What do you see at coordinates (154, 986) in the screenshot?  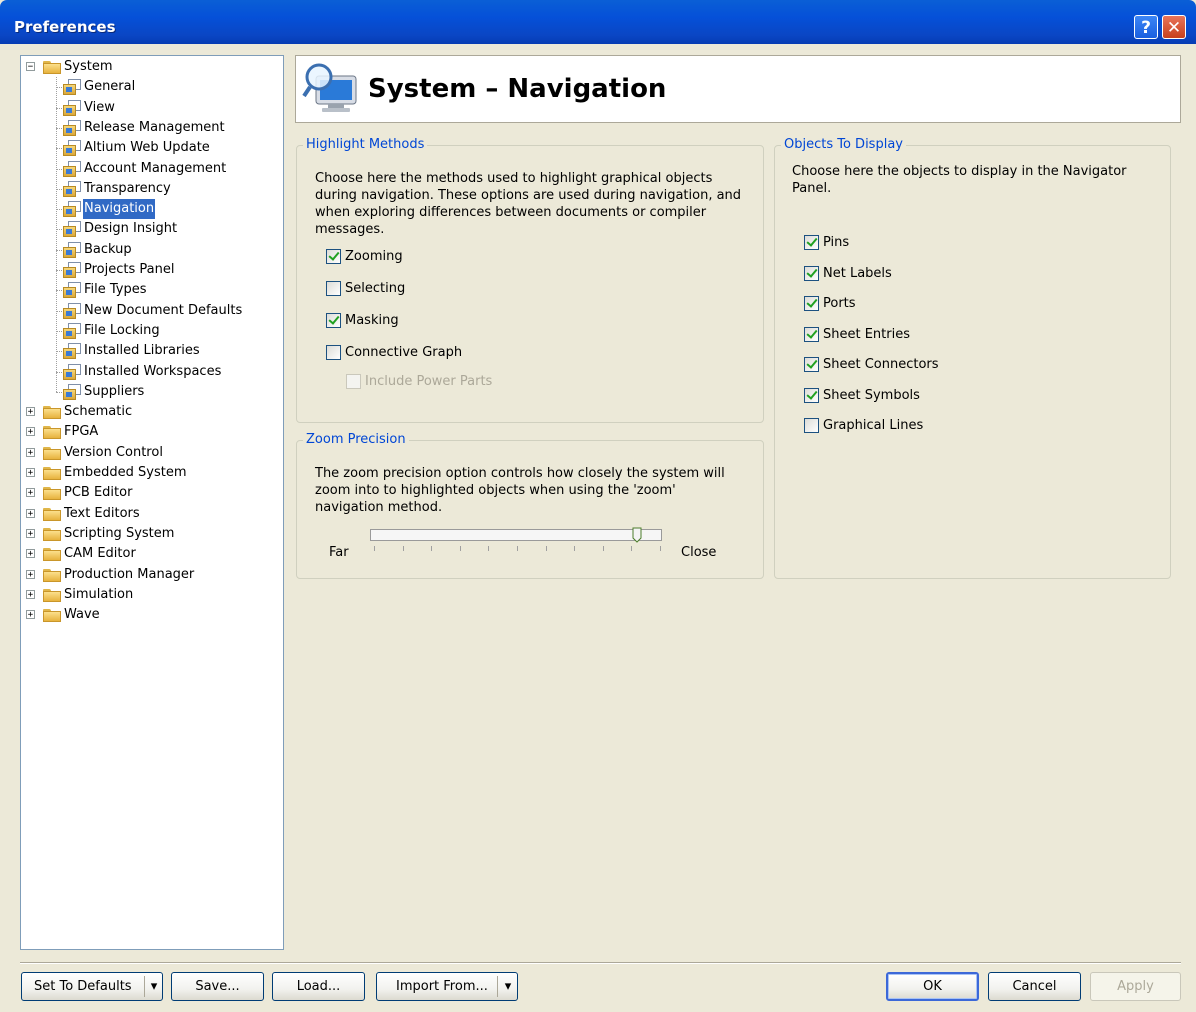 I see `set-to-defaults-dropdown-icon: ▾` at bounding box center [154, 986].